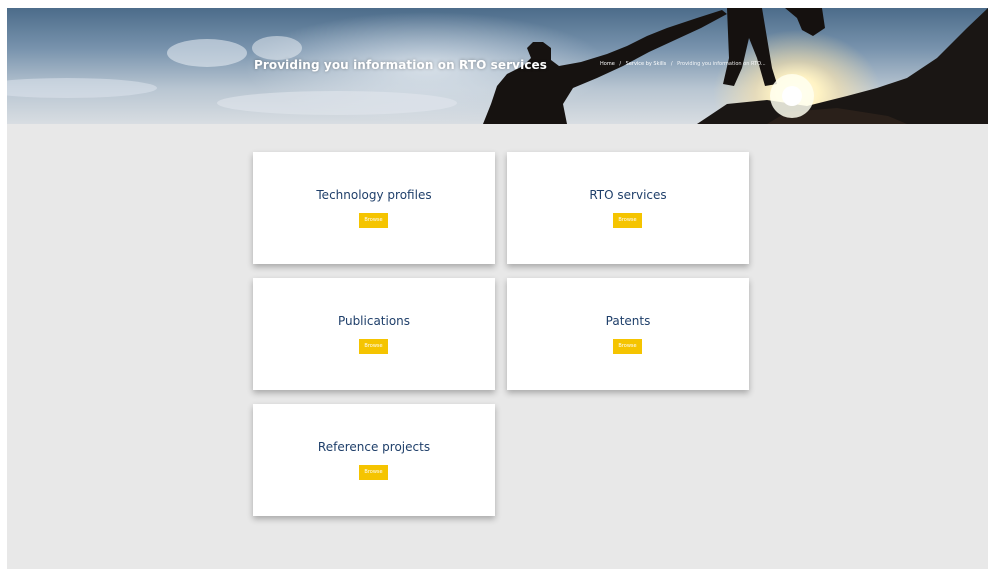 This screenshot has height=569, width=988. Describe the element at coordinates (374, 321) in the screenshot. I see `card-title: Publications` at that location.